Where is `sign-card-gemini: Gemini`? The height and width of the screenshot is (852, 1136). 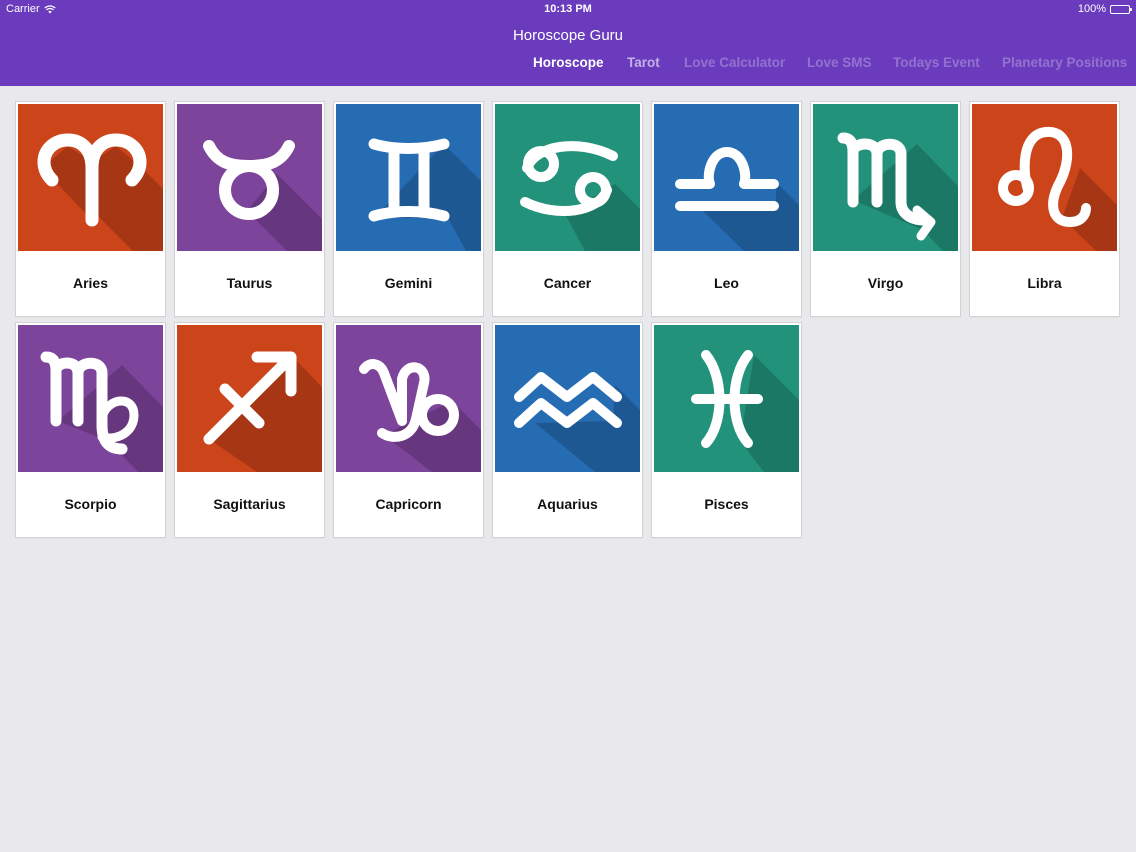
sign-card-gemini: Gemini is located at coordinates (408, 209).